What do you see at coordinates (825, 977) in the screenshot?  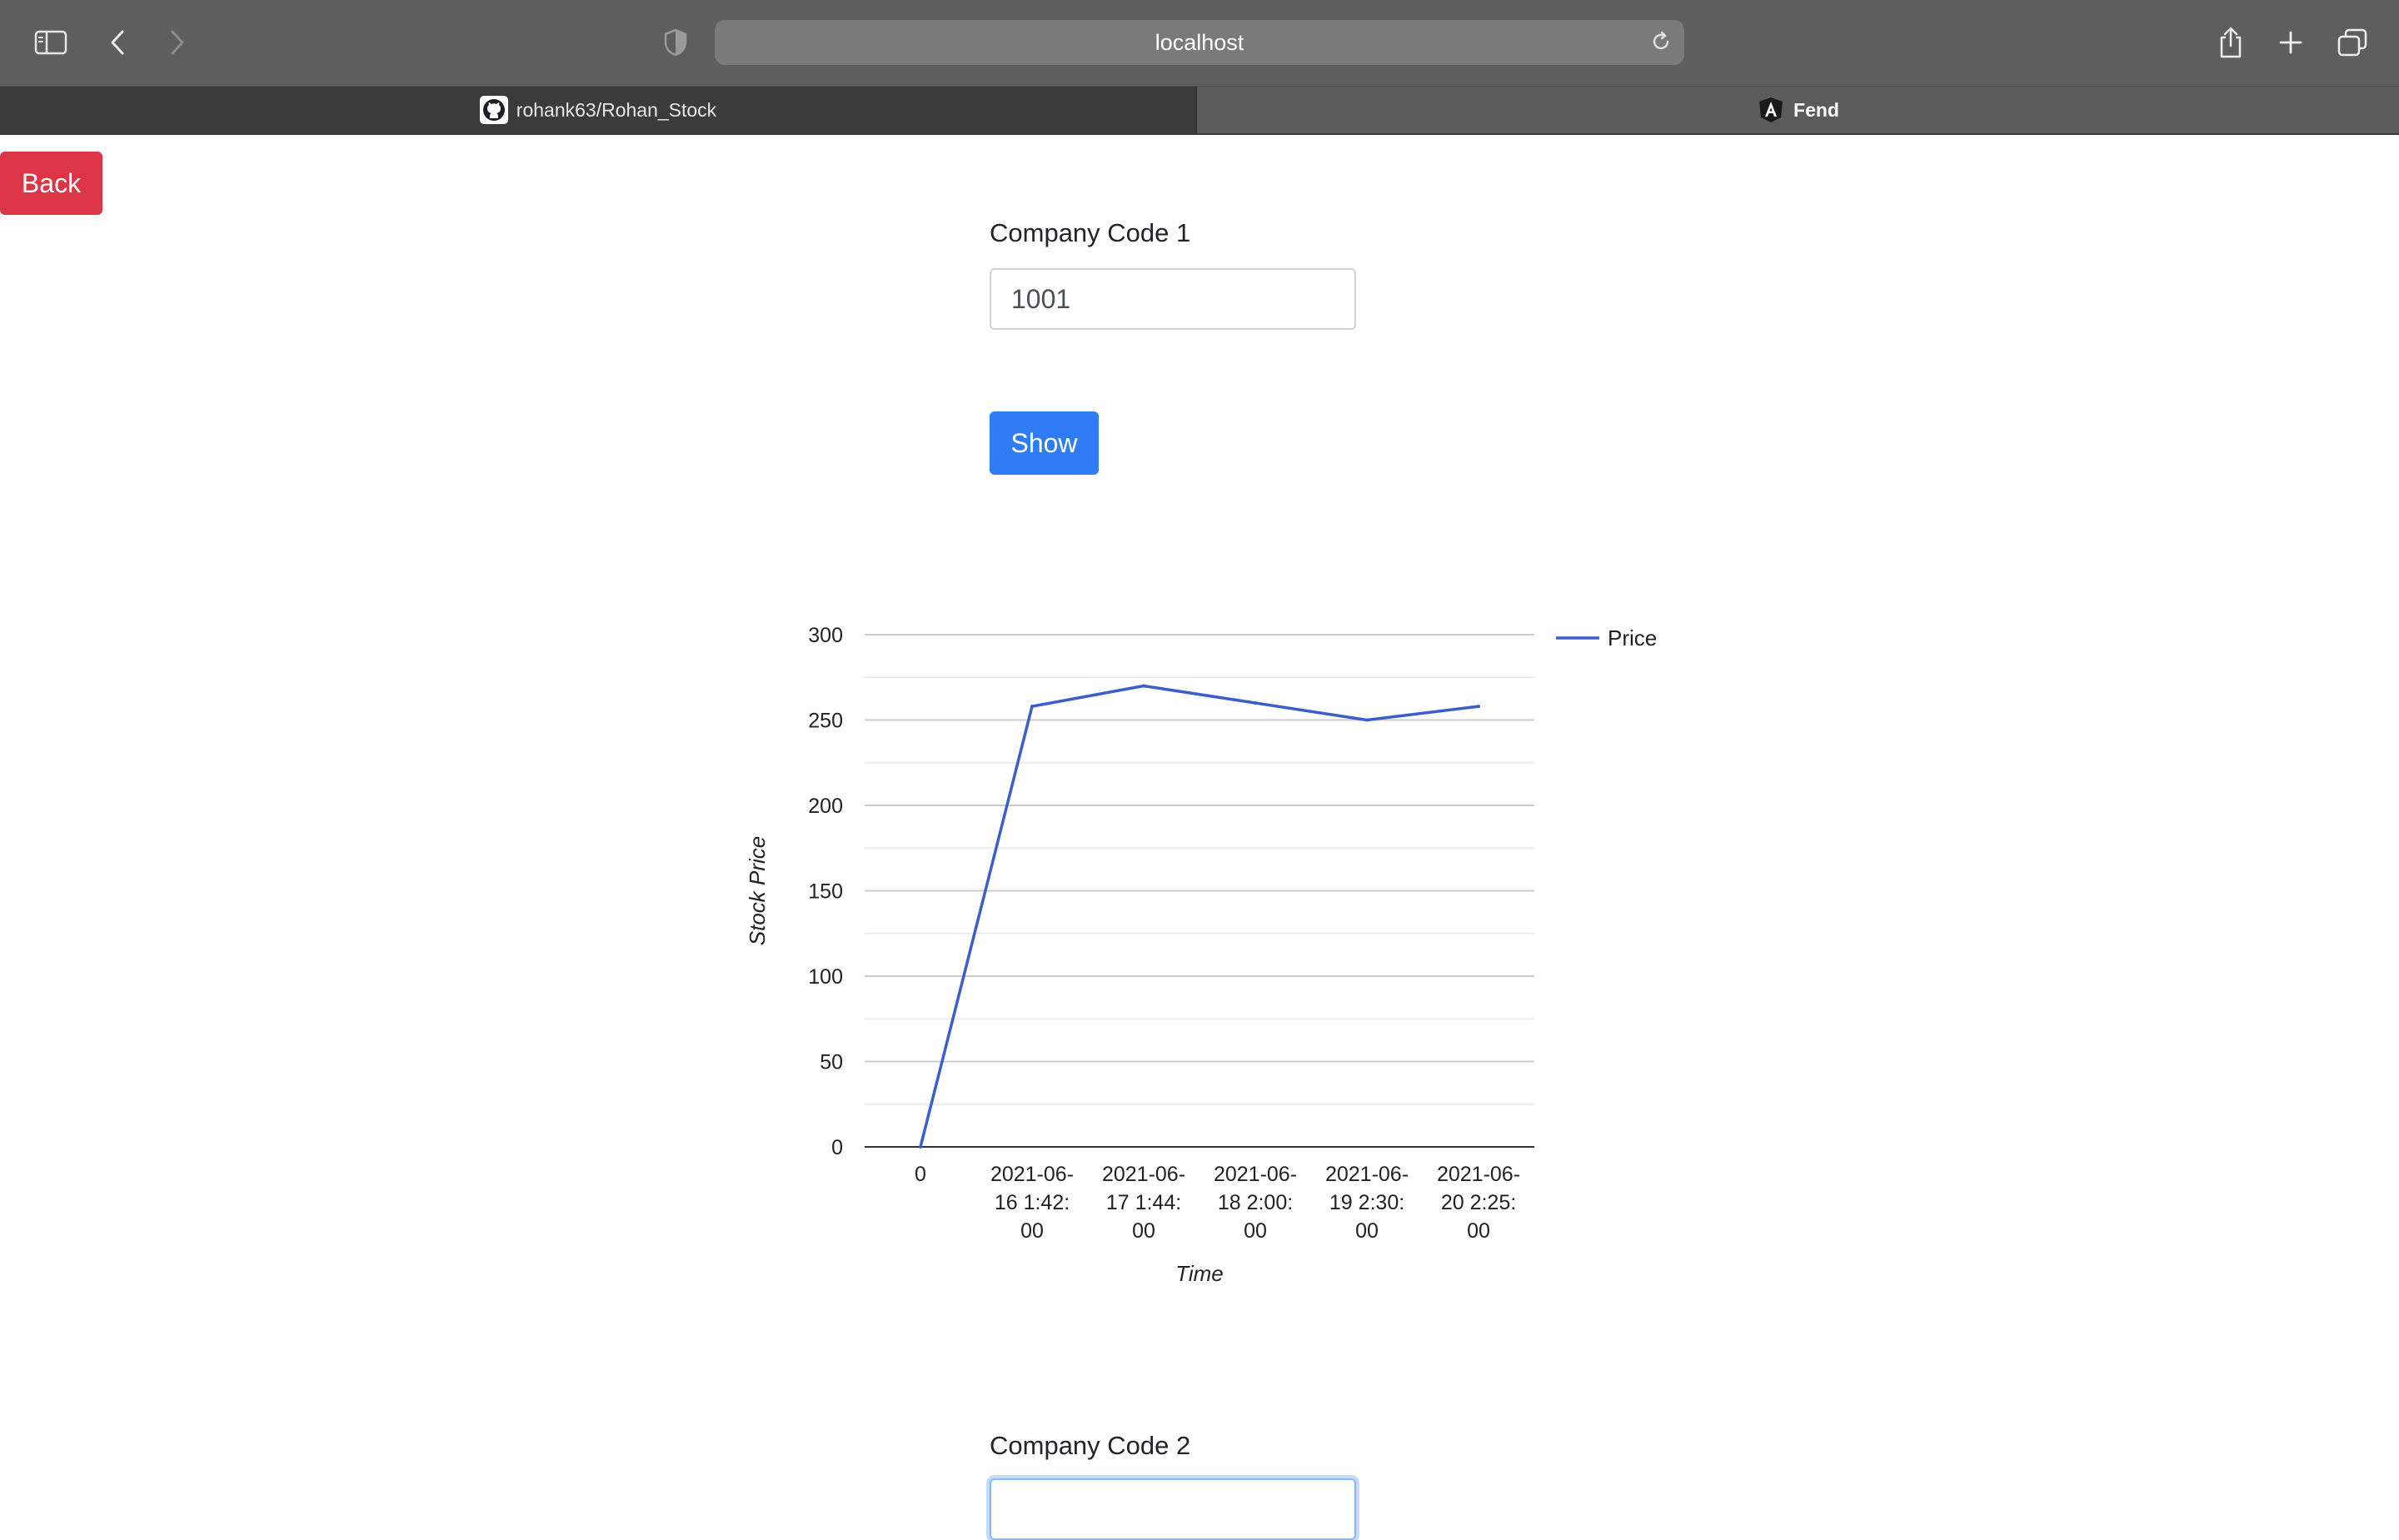 I see `y-tick-label: 100` at bounding box center [825, 977].